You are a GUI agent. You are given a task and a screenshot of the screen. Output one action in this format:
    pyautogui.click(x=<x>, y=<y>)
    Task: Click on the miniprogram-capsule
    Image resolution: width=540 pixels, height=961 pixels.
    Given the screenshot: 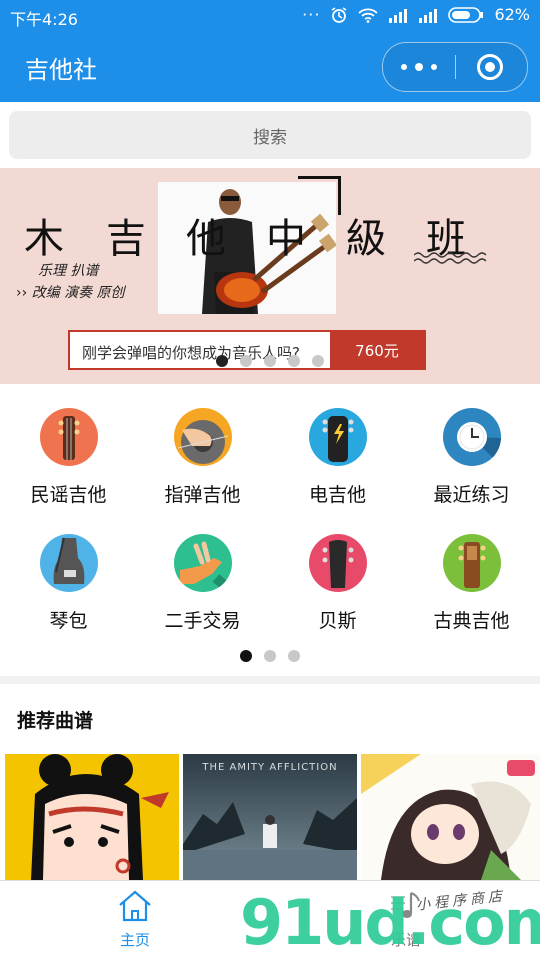 What is the action you would take?
    pyautogui.click(x=455, y=67)
    